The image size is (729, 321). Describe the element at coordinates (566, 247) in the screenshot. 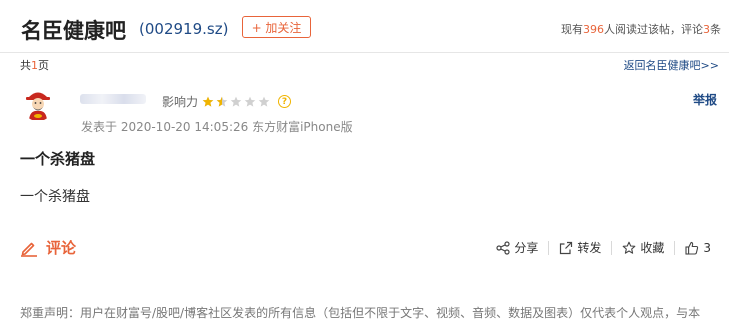

I see `repost-icon` at that location.